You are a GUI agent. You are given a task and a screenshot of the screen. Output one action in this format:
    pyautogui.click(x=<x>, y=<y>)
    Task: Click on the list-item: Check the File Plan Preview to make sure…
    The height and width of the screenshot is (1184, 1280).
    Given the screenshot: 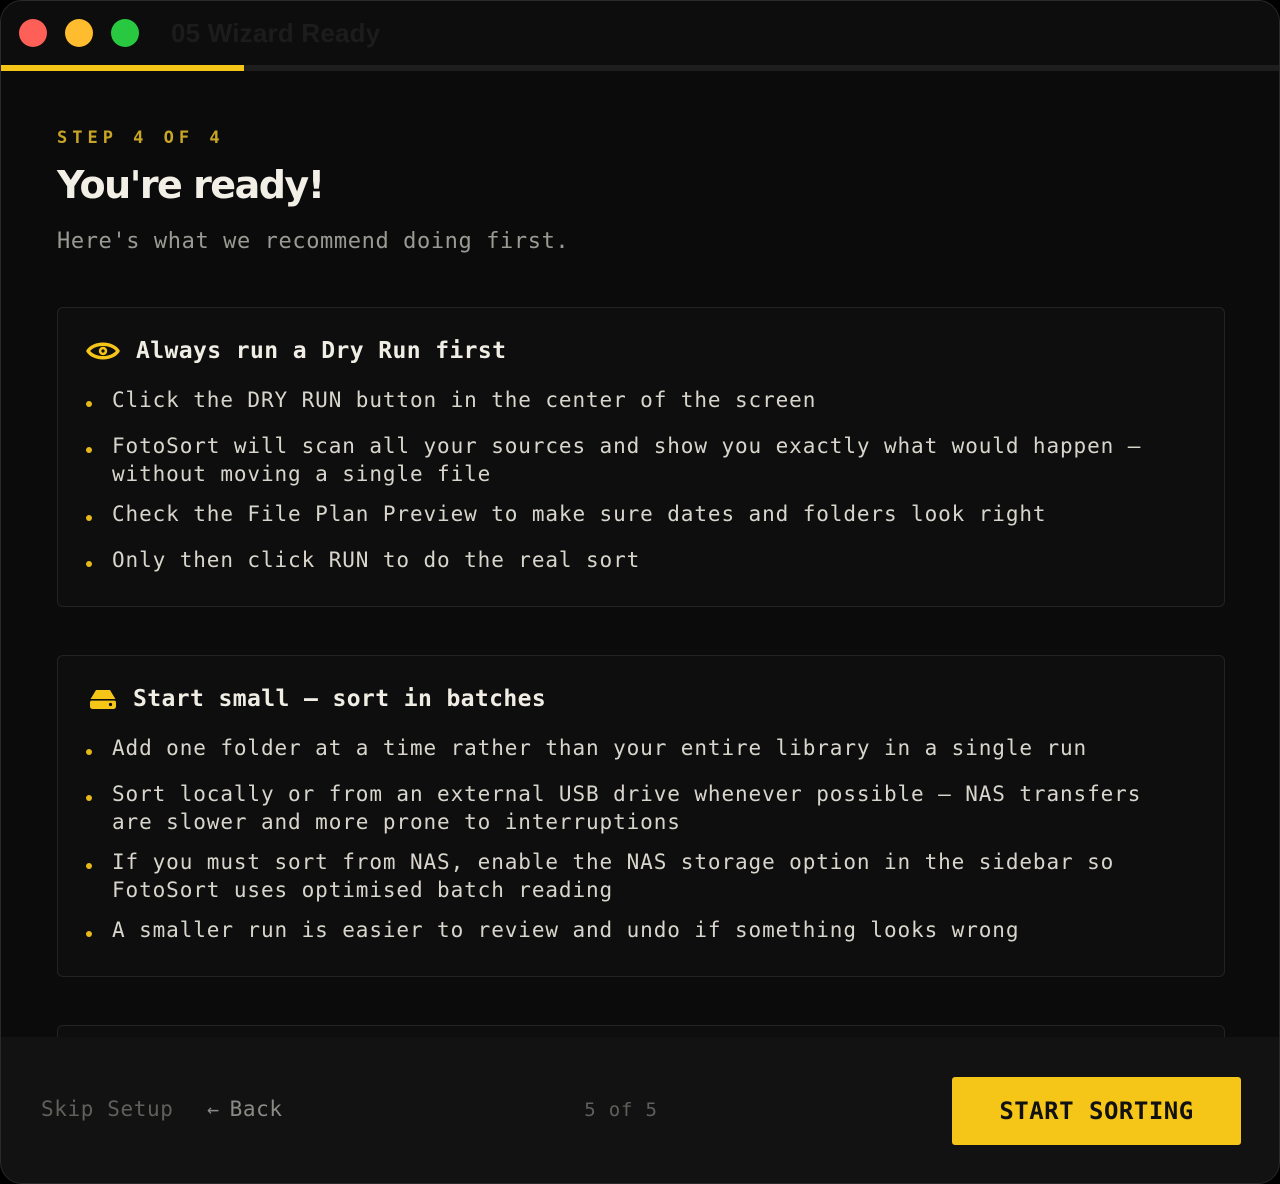 What is the action you would take?
    pyautogui.click(x=636, y=514)
    